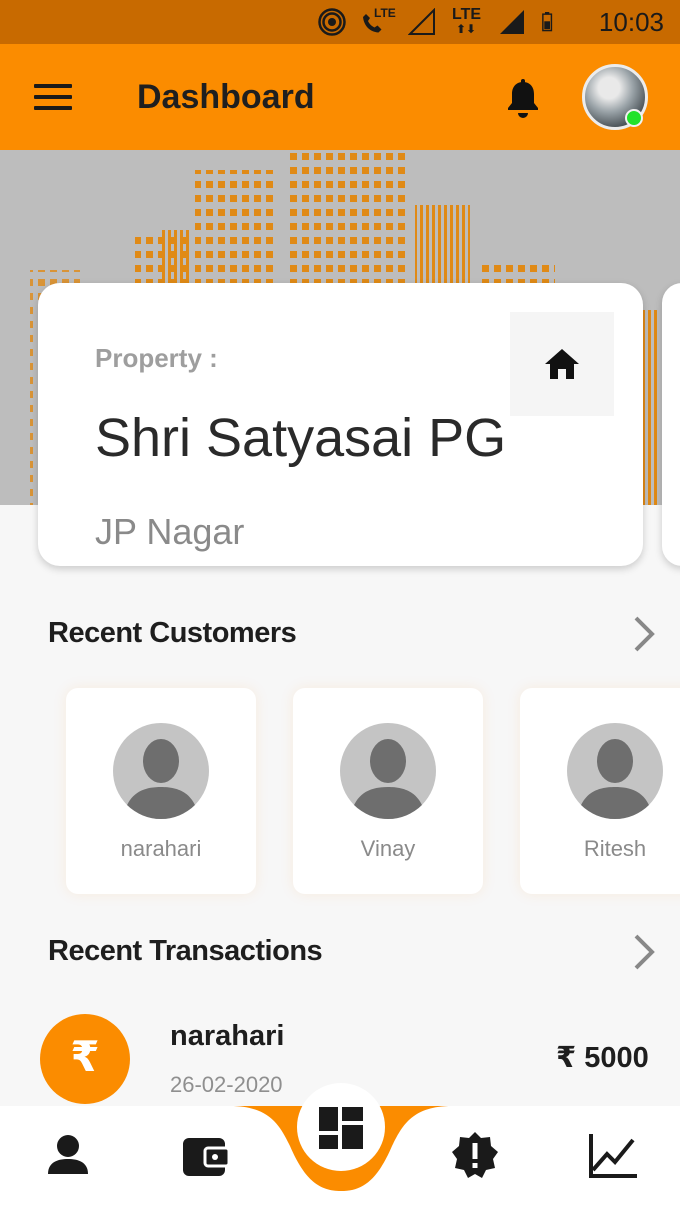 The image size is (680, 1209). Describe the element at coordinates (615, 848) in the screenshot. I see `customer-name: Ritesh` at that location.